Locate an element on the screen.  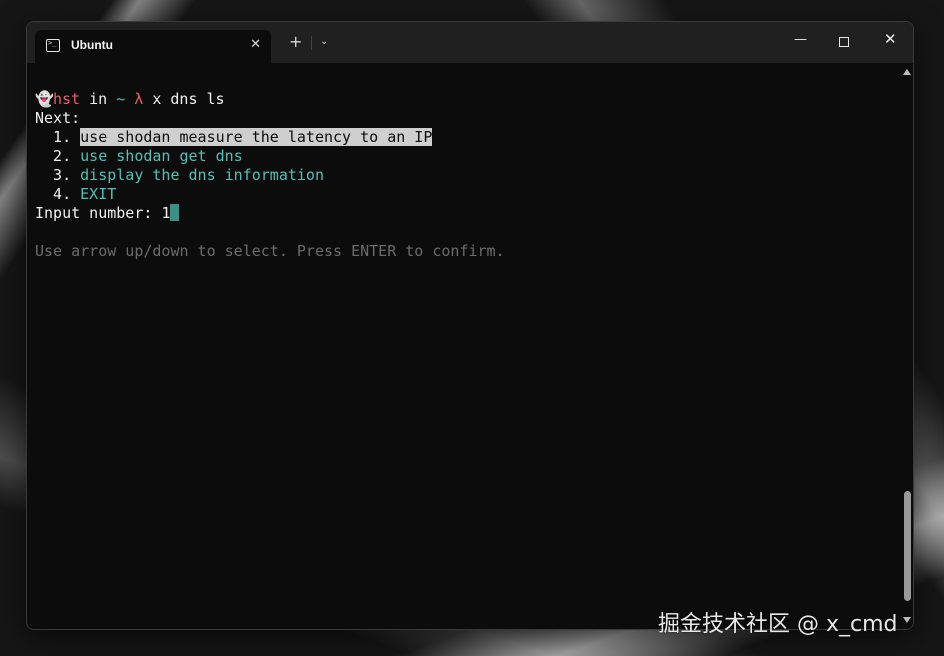
prompt-in: in is located at coordinates (98, 99).